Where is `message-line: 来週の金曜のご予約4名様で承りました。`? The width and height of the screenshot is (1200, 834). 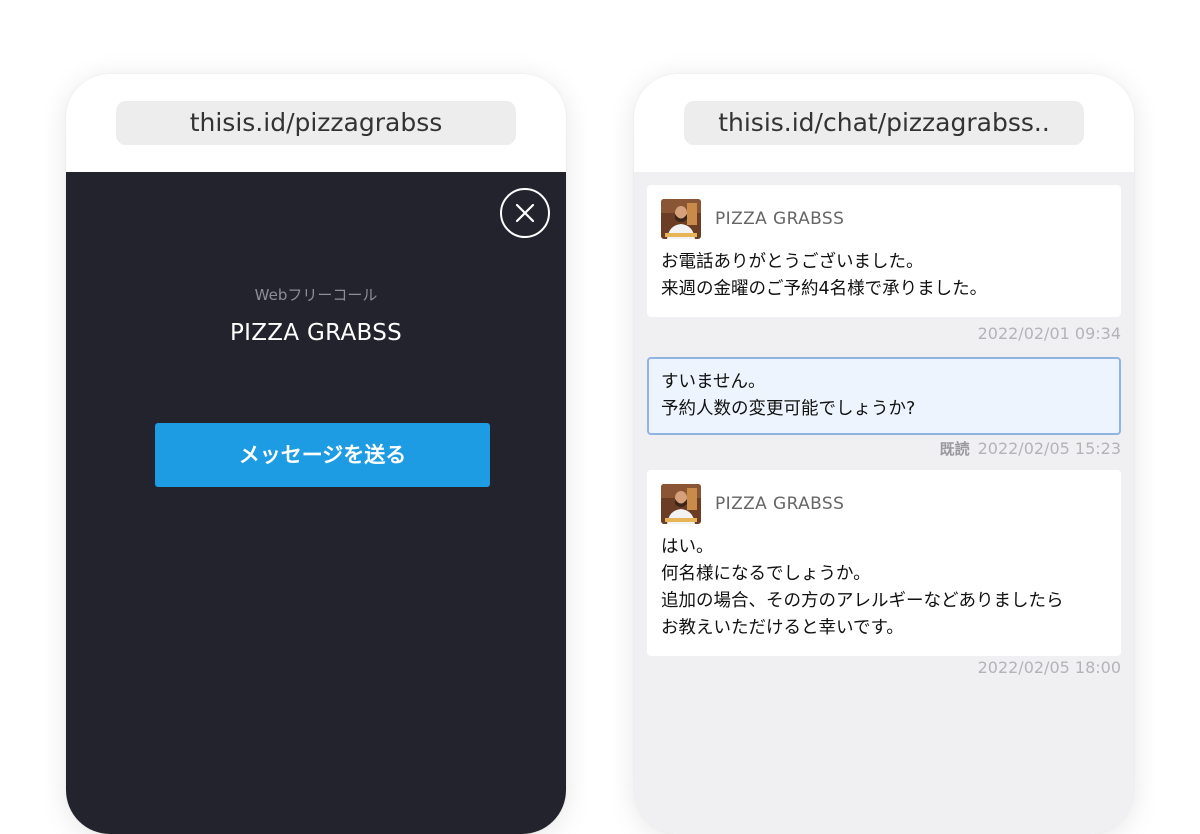
message-line: 来週の金曜のご予約4名様で承りました。 is located at coordinates (824, 289).